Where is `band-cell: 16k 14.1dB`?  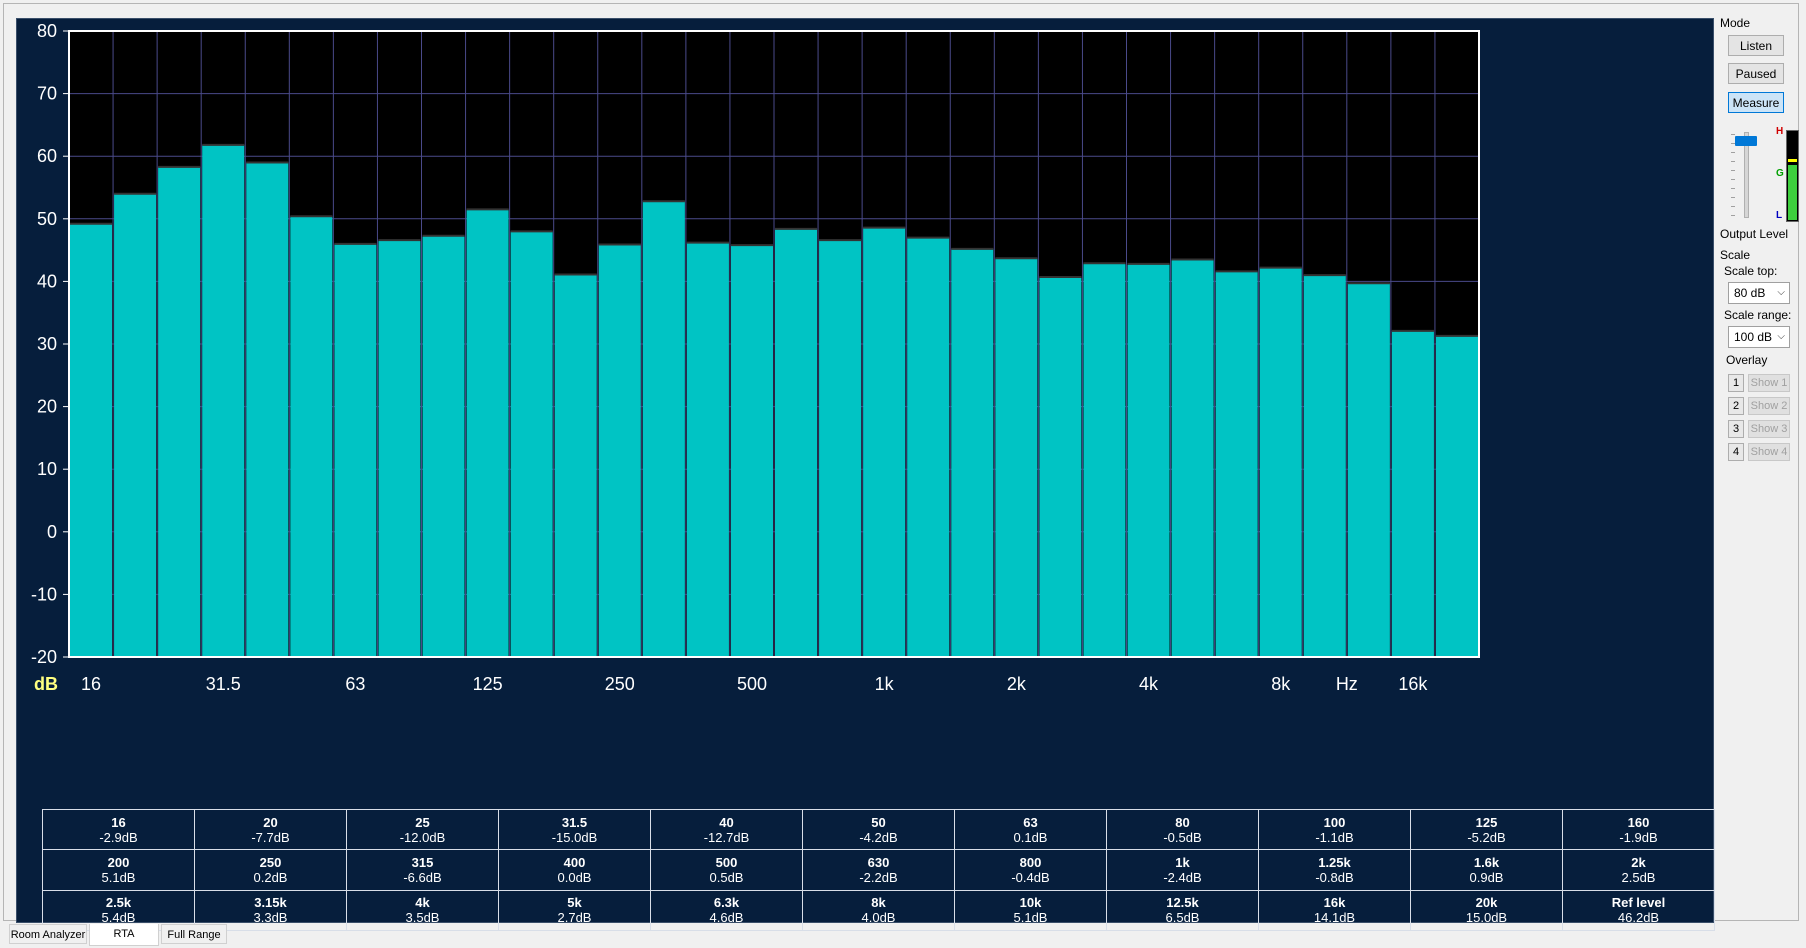
band-cell: 16k 14.1dB is located at coordinates (1334, 910).